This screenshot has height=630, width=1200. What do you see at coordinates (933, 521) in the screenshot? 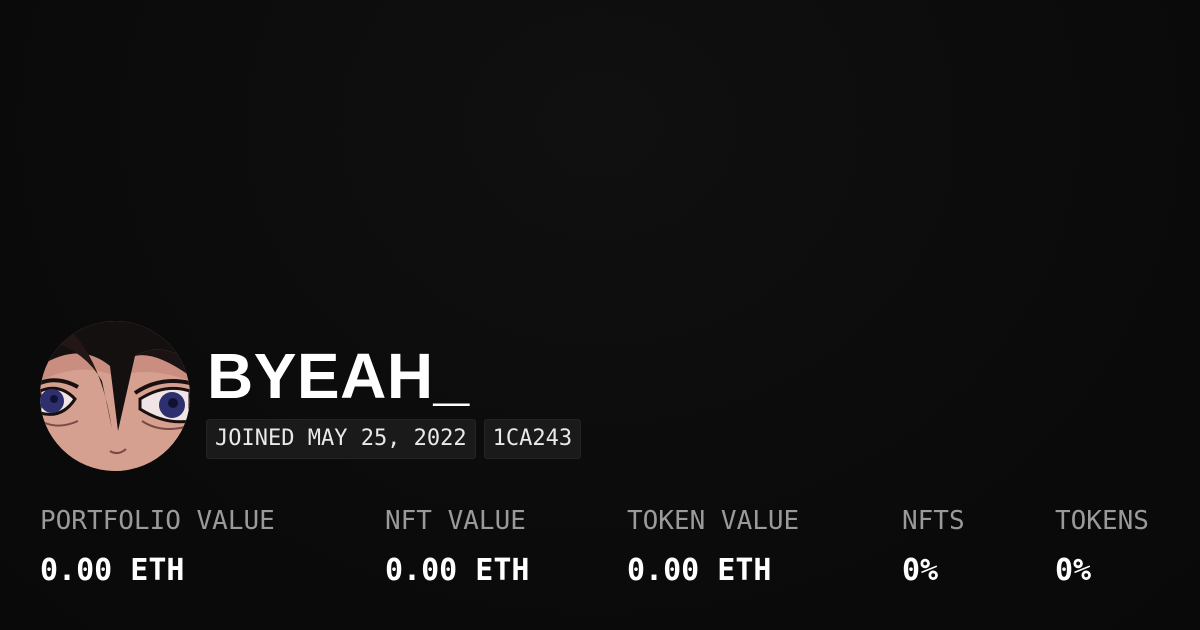
I see `stat-label: NFTS` at bounding box center [933, 521].